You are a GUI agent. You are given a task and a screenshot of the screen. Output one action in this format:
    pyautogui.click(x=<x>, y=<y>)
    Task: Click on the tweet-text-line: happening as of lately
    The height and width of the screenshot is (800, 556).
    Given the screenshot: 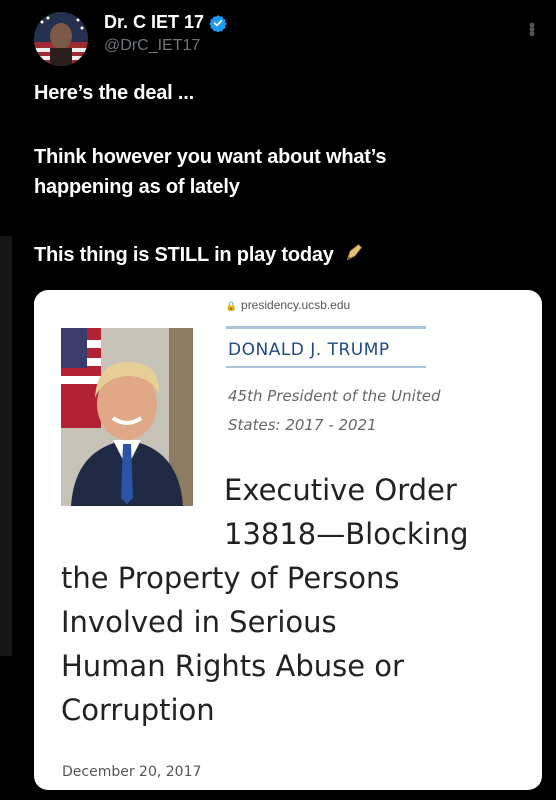 What is the action you would take?
    pyautogui.click(x=137, y=187)
    